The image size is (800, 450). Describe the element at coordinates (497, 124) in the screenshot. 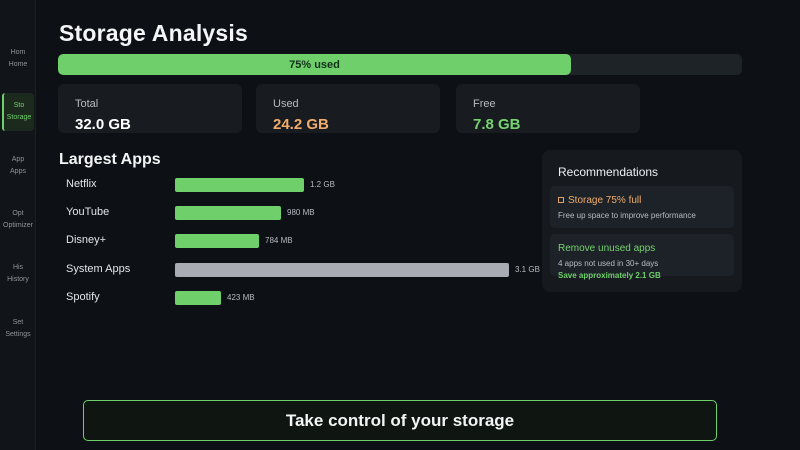

I see `stat-value: 7.8 GB` at that location.